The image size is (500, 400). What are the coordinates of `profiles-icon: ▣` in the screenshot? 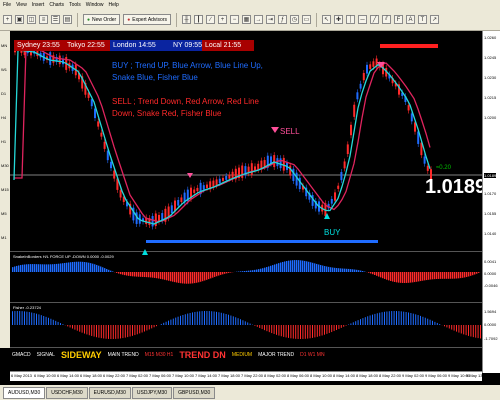 It's located at (19, 19).